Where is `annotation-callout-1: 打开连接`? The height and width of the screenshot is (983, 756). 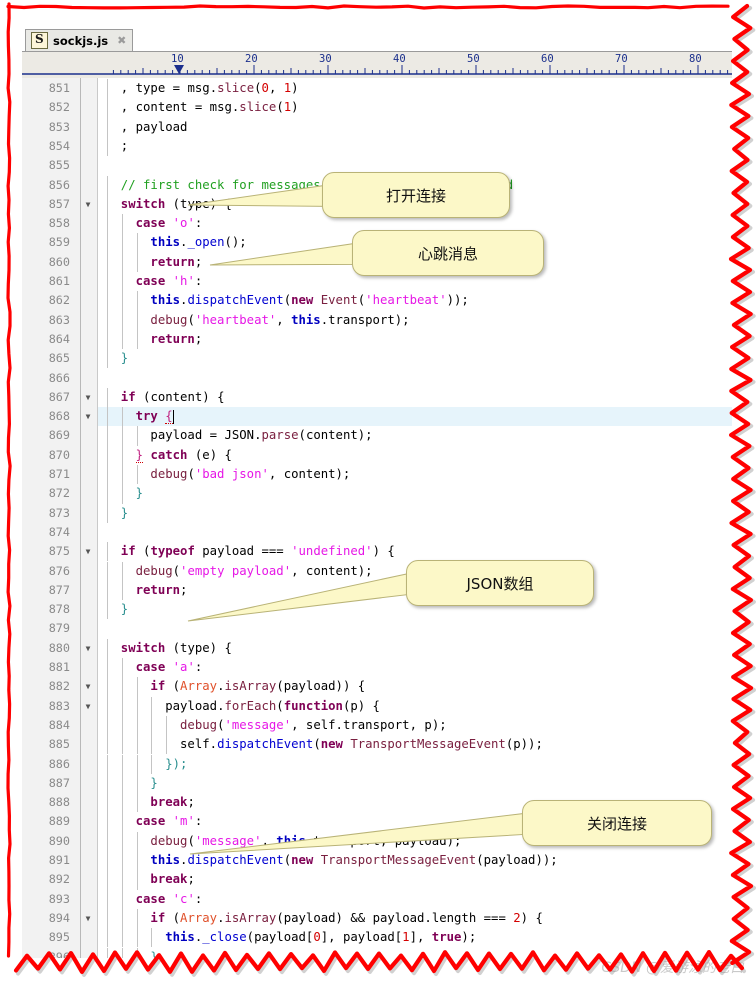 annotation-callout-1: 打开连接 is located at coordinates (416, 195).